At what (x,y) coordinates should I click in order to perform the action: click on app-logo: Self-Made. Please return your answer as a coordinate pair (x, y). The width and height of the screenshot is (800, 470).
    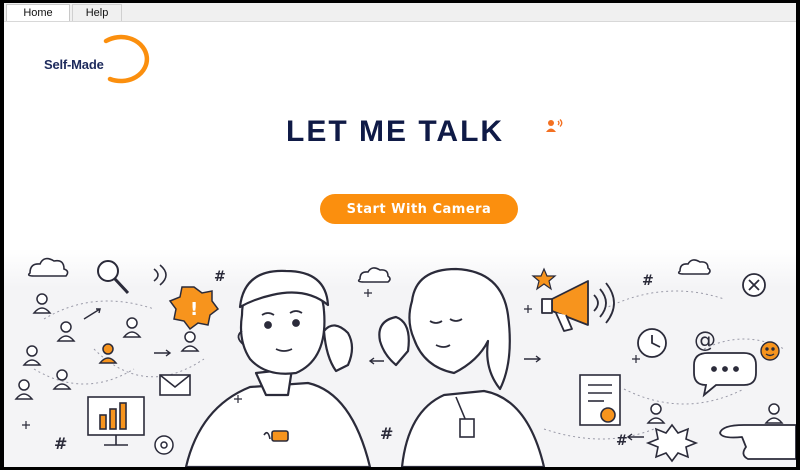
    Looking at the image, I should click on (96, 59).